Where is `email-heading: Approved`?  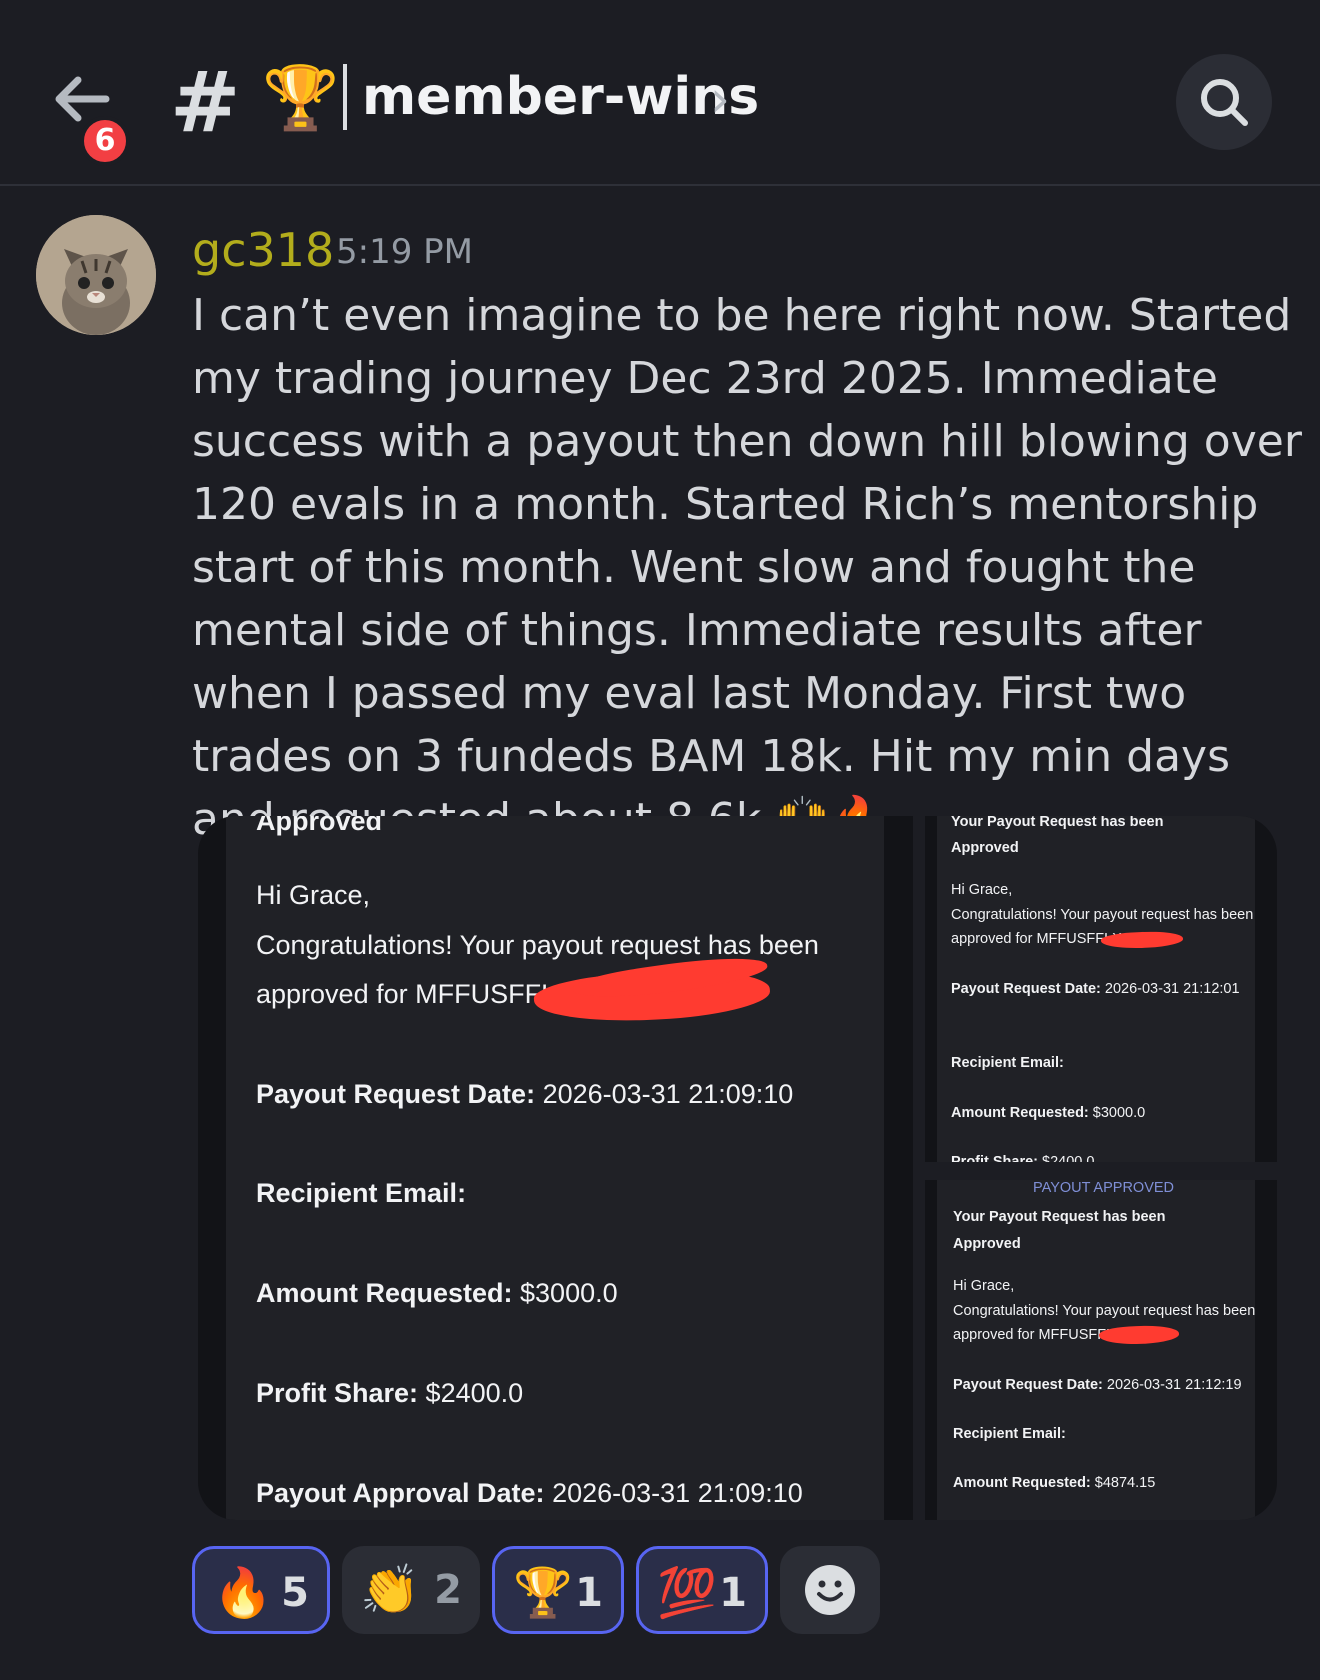 email-heading: Approved is located at coordinates (319, 826).